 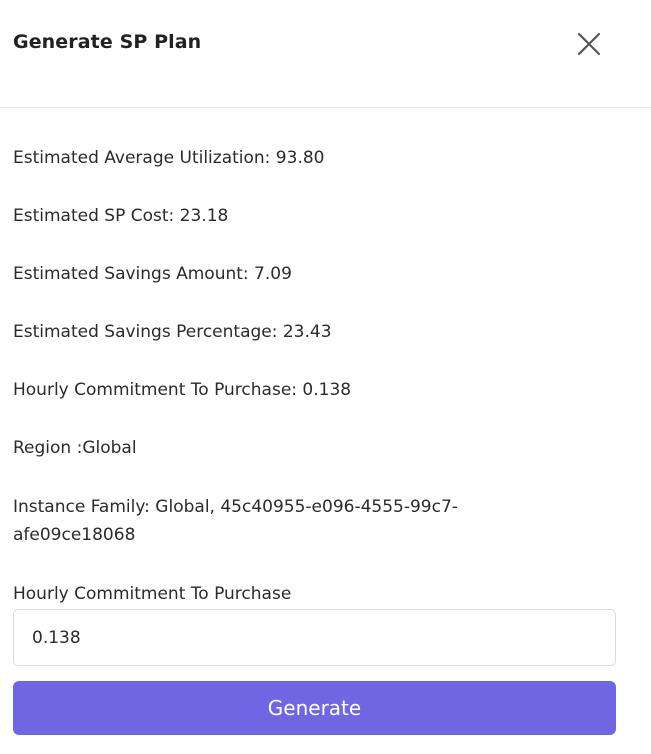 What do you see at coordinates (314, 708) in the screenshot?
I see `generate-button: Generate` at bounding box center [314, 708].